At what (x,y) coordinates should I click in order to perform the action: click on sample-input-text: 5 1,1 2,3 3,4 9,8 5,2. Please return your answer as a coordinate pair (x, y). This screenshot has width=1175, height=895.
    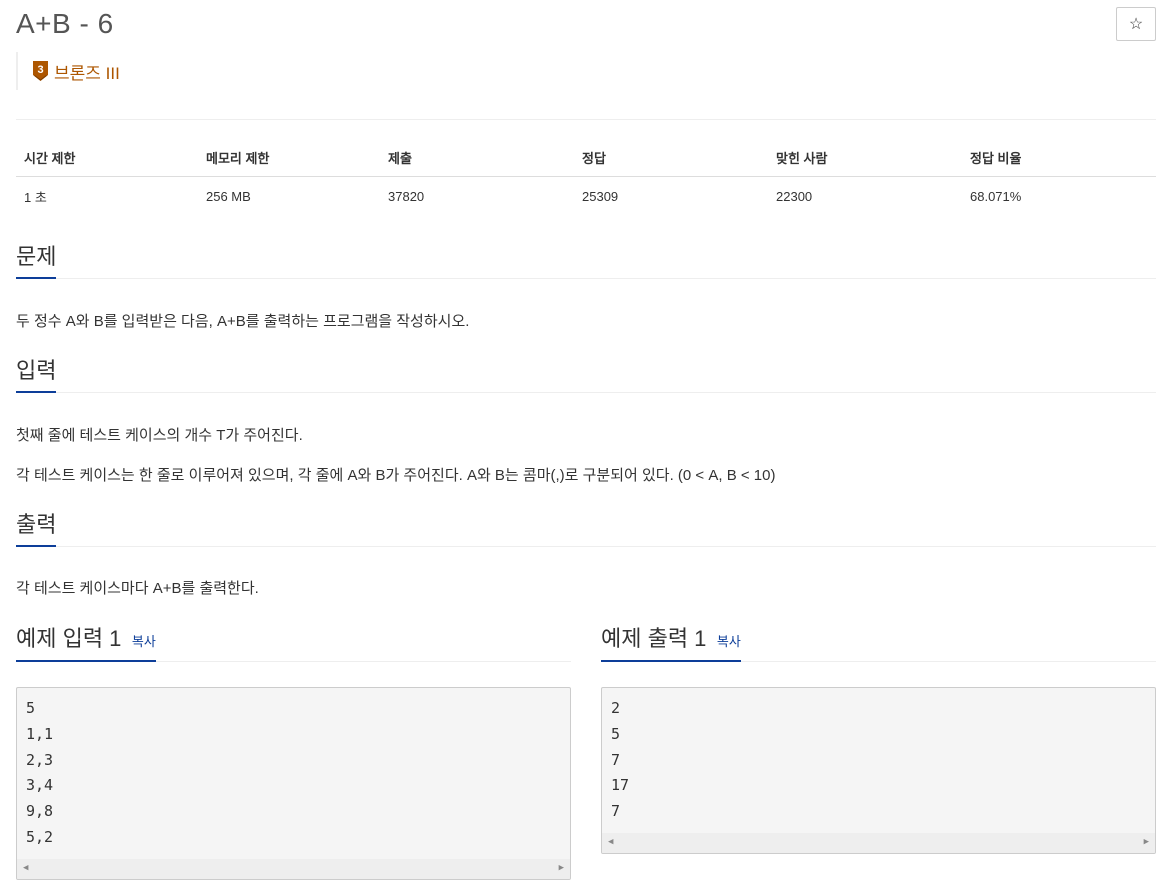
    Looking at the image, I should click on (40, 772).